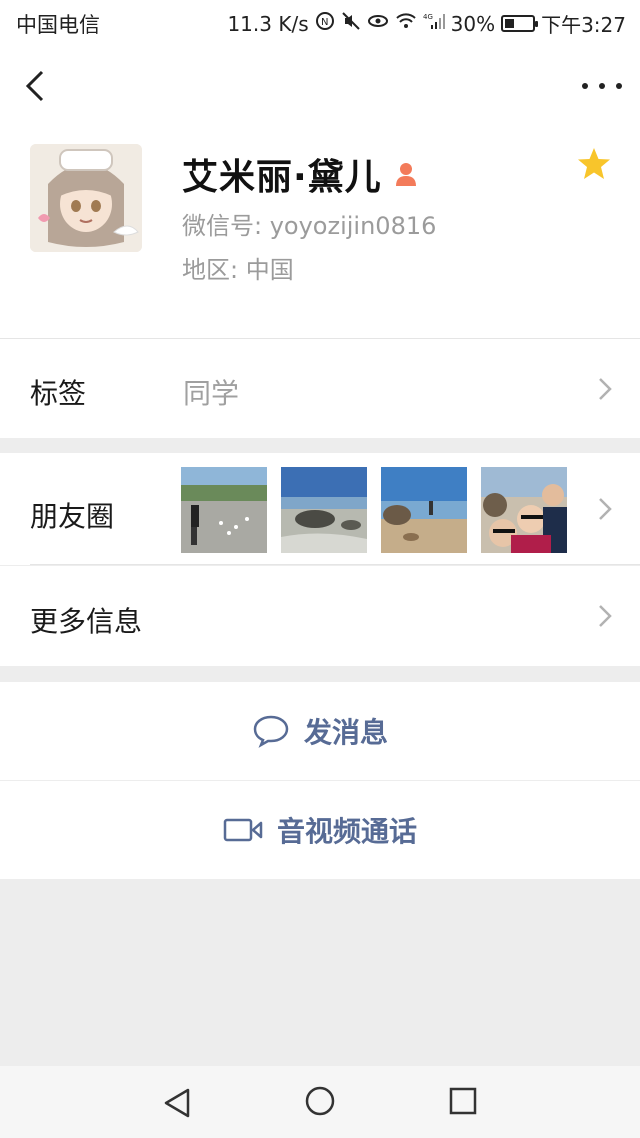 This screenshot has width=640, height=1138. Describe the element at coordinates (72, 516) in the screenshot. I see `moments-label: 朋友圈` at that location.